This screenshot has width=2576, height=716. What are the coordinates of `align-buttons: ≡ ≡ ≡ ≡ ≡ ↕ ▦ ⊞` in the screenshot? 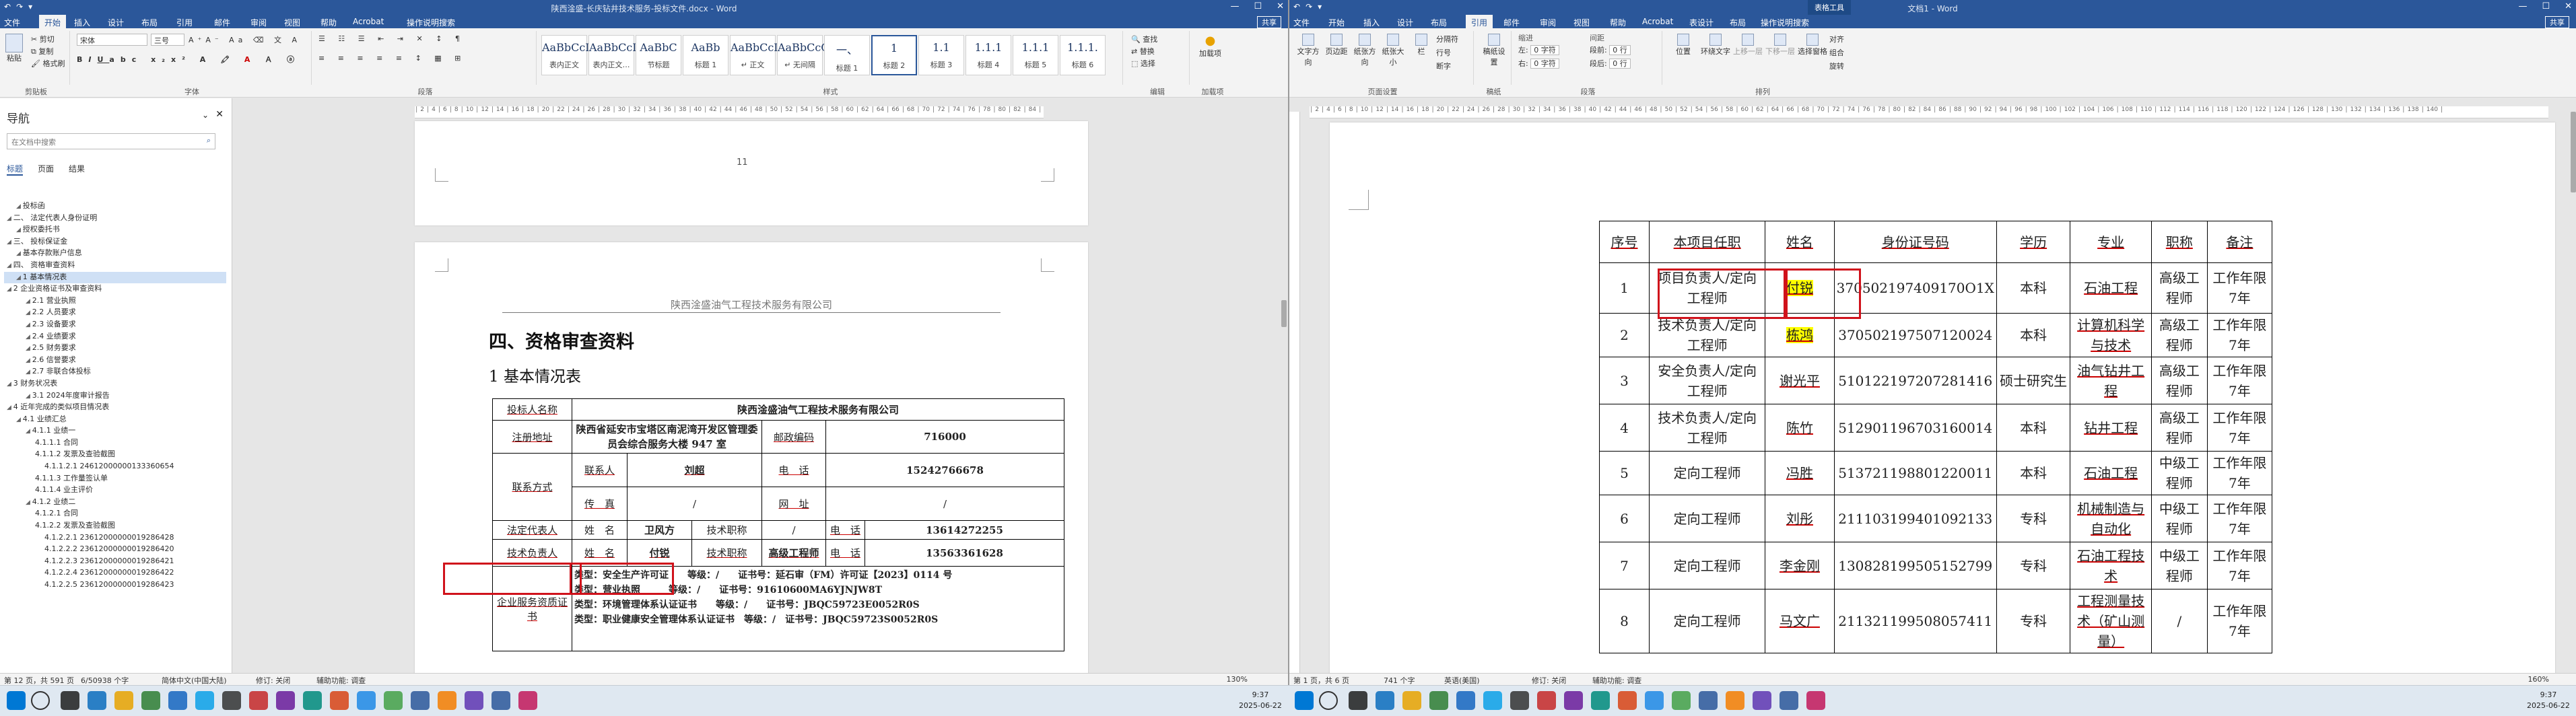 It's located at (392, 59).